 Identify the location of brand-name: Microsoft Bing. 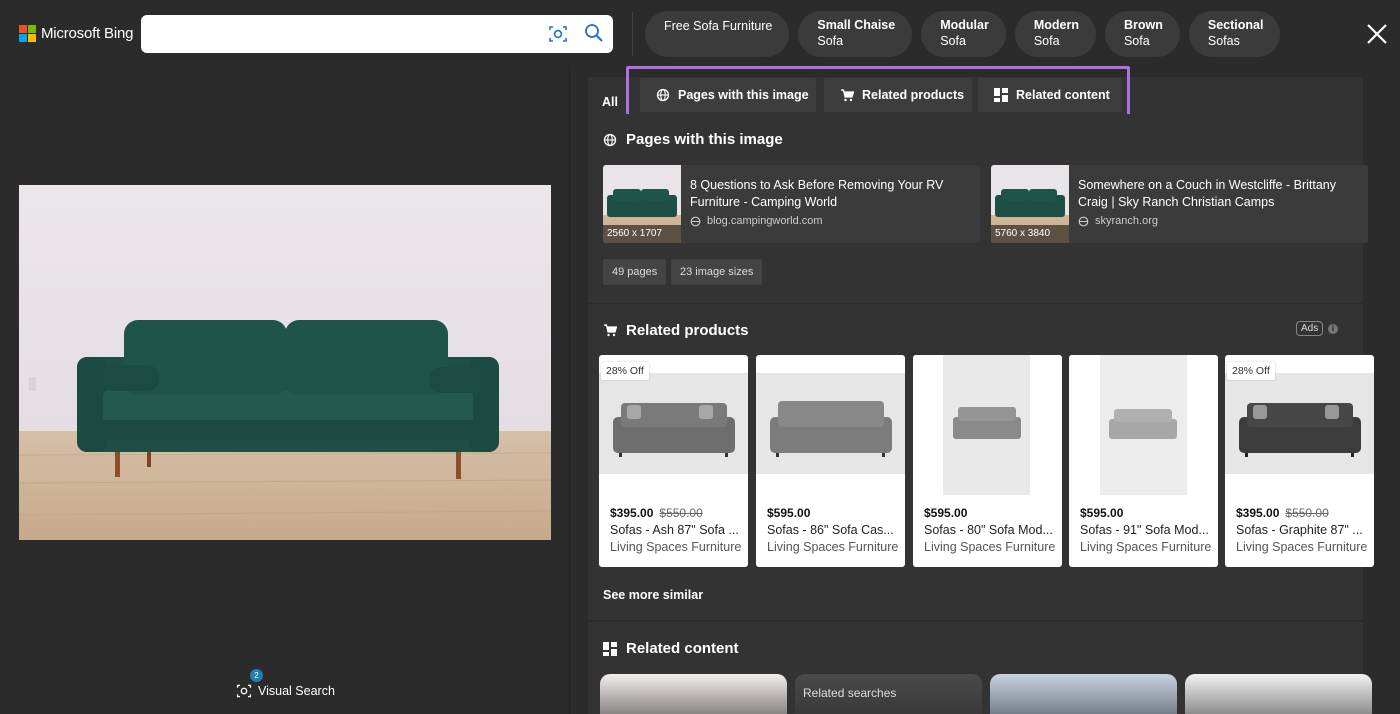
(87, 33).